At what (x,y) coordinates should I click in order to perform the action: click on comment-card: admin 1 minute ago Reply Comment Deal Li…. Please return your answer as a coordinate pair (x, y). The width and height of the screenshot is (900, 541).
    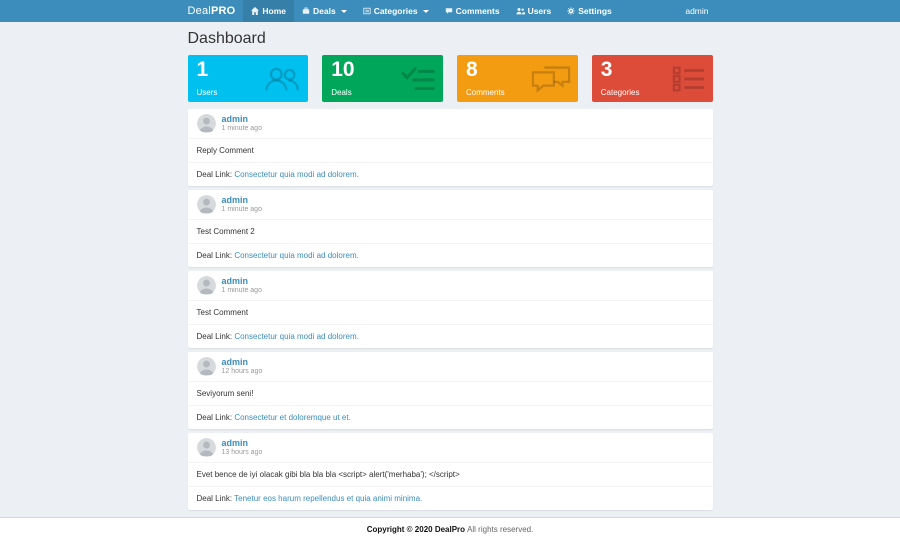
    Looking at the image, I should click on (450, 147).